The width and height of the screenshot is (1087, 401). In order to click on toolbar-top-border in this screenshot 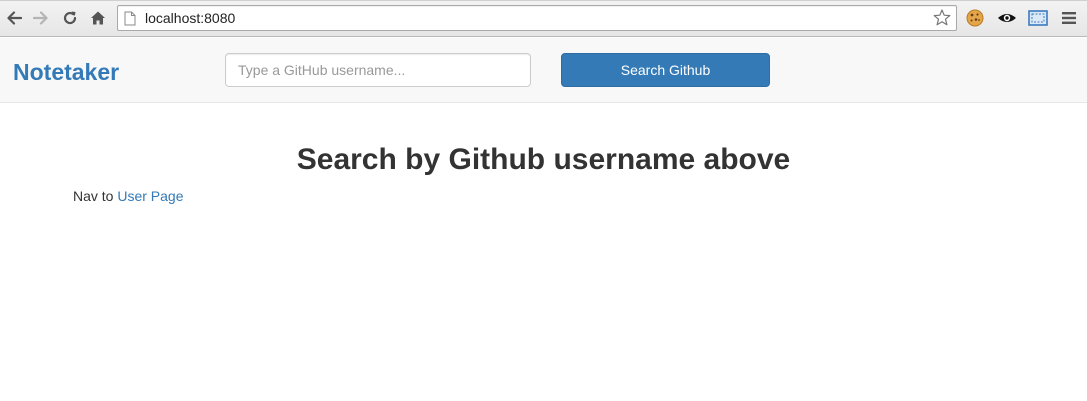, I will do `click(543, 0)`.